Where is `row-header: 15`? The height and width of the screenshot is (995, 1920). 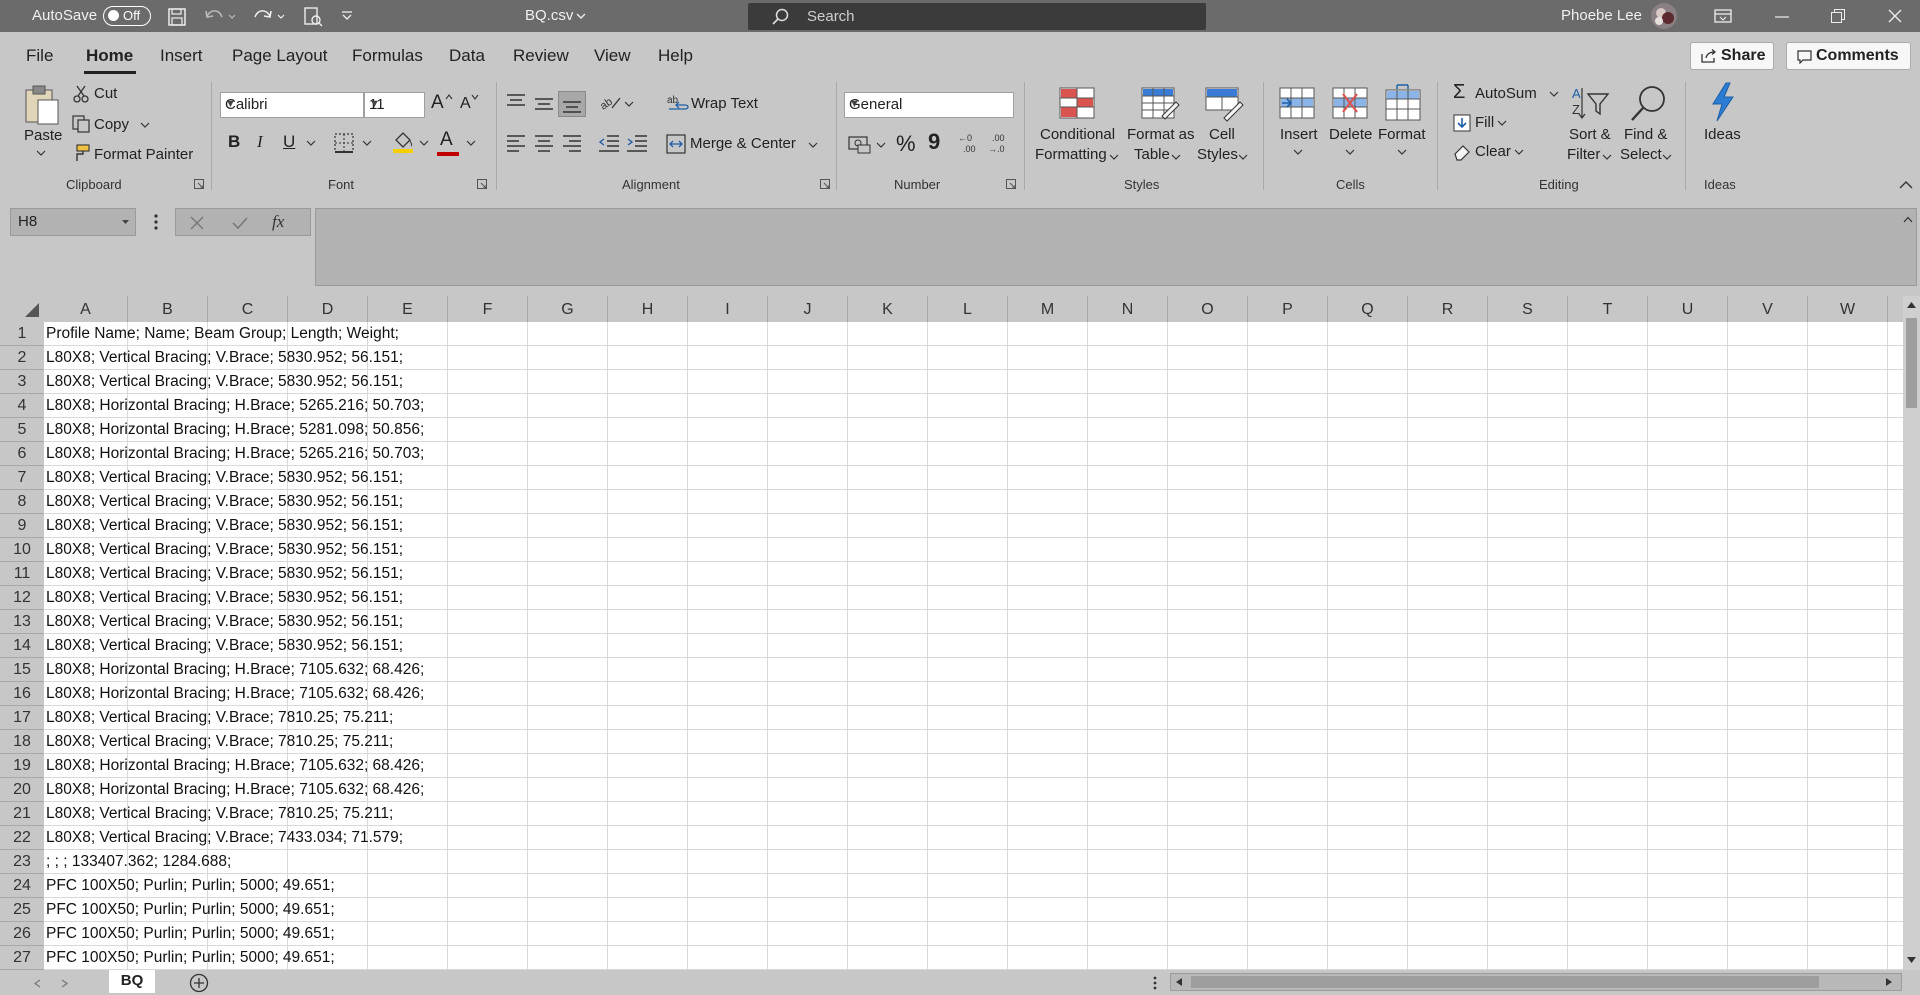 row-header: 15 is located at coordinates (22, 670).